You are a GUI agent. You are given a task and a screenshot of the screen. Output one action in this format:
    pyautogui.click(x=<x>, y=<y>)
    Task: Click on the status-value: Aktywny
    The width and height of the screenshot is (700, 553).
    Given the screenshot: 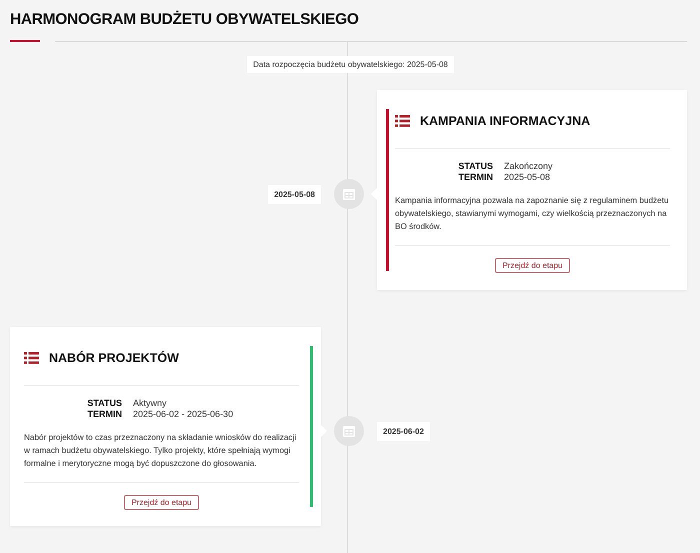 What is the action you would take?
    pyautogui.click(x=150, y=403)
    